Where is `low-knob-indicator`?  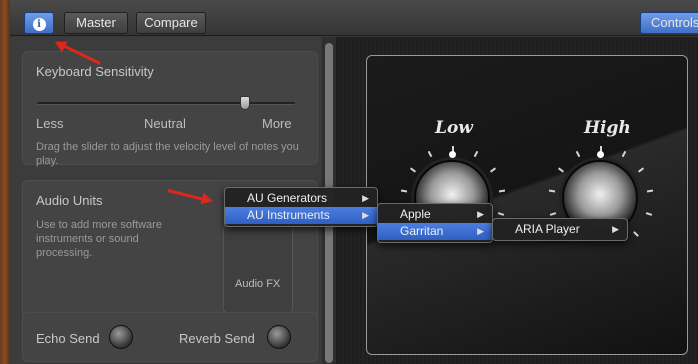 low-knob-indicator is located at coordinates (452, 154).